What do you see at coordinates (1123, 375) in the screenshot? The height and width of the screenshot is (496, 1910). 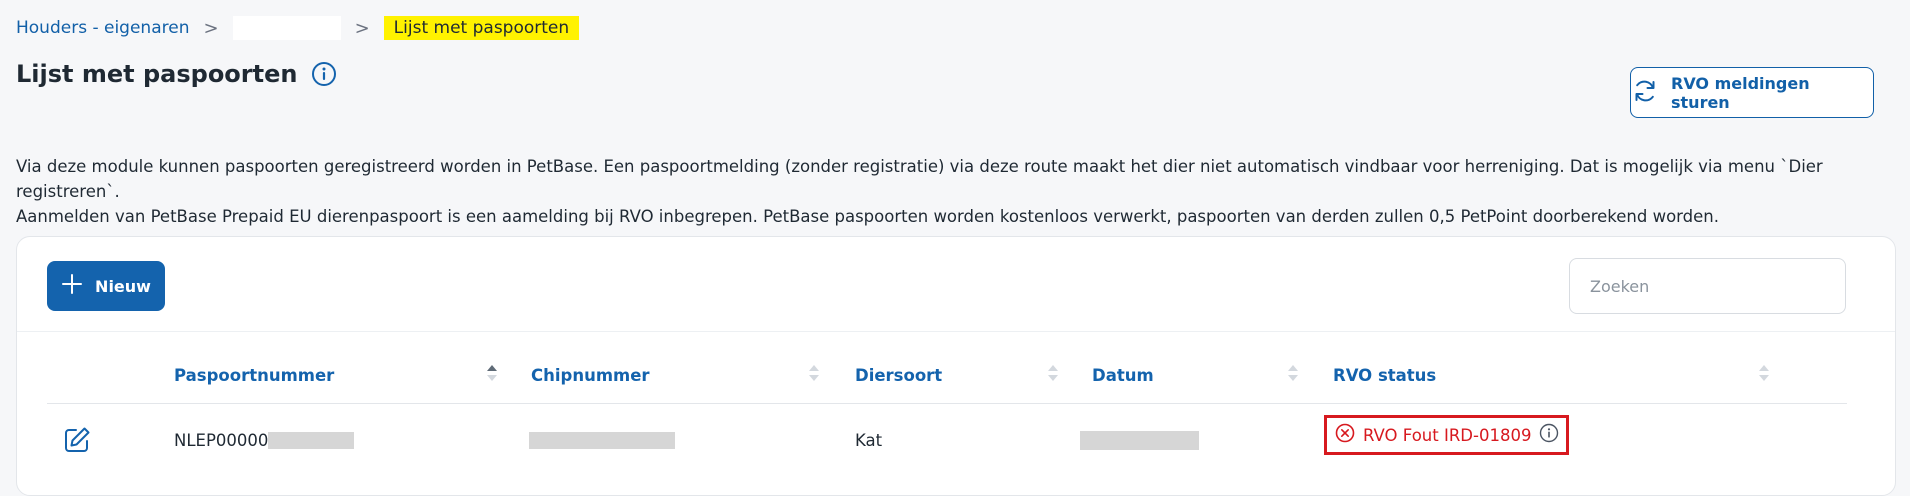 I see `column-header-datum: Datum` at bounding box center [1123, 375].